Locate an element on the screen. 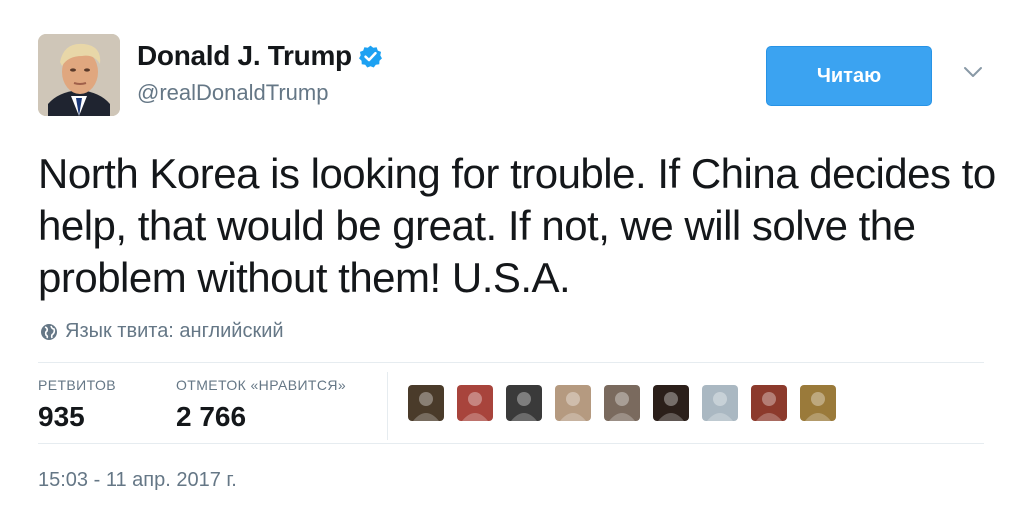 The height and width of the screenshot is (511, 1024). retweet-label: РЕТВИТОВ is located at coordinates (77, 385).